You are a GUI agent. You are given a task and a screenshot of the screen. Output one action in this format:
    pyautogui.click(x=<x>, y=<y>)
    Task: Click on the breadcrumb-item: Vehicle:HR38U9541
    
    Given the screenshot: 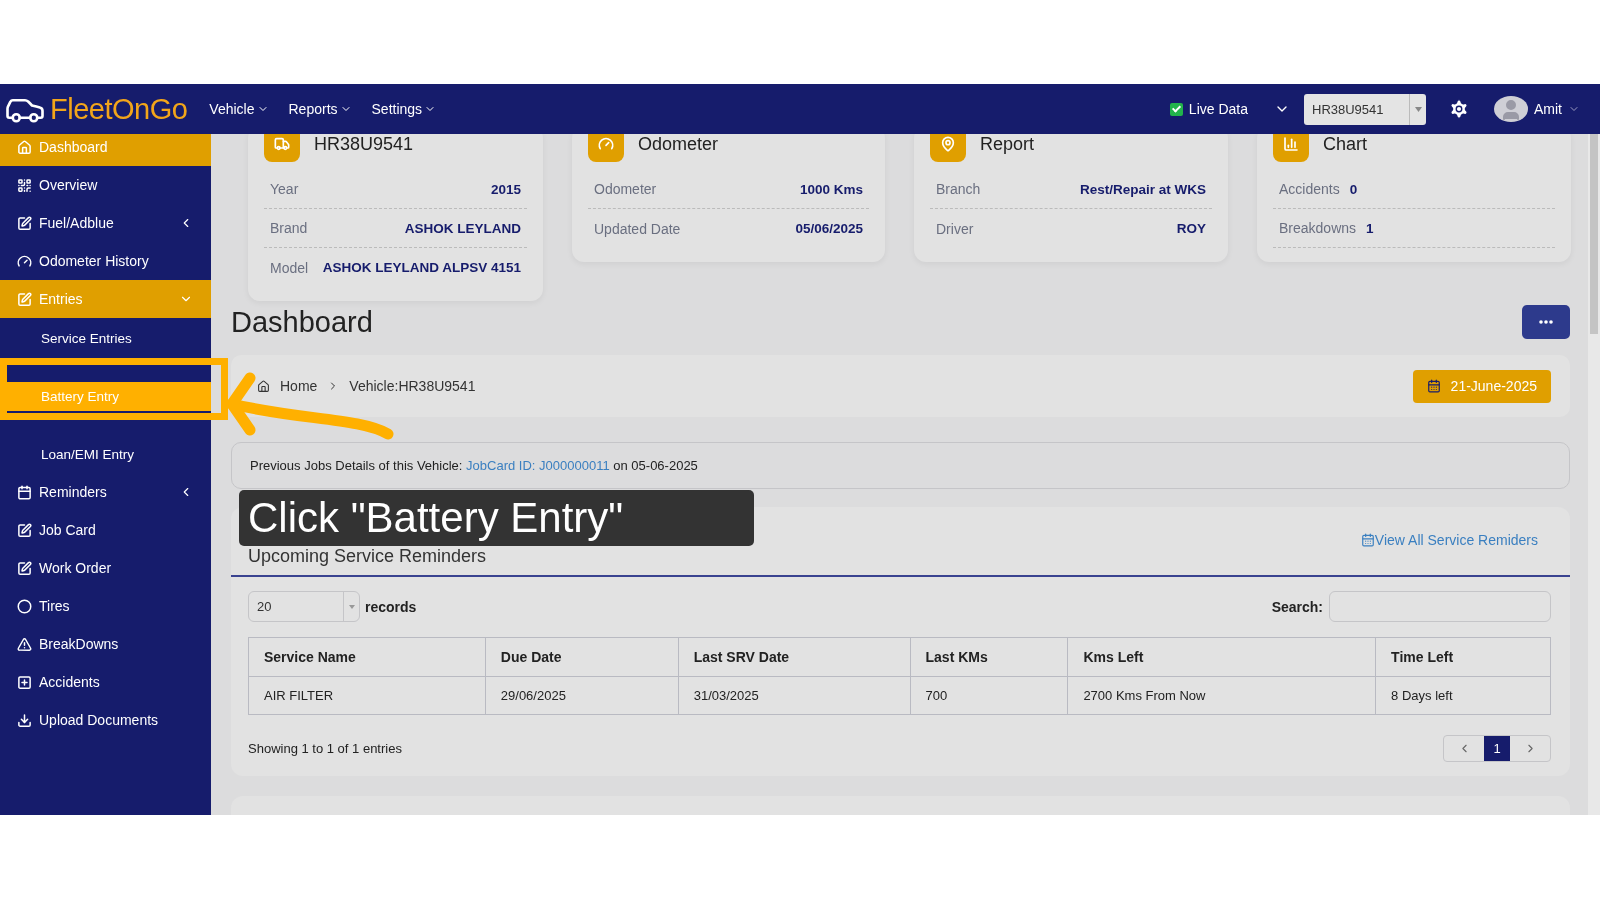 What is the action you would take?
    pyautogui.click(x=412, y=386)
    